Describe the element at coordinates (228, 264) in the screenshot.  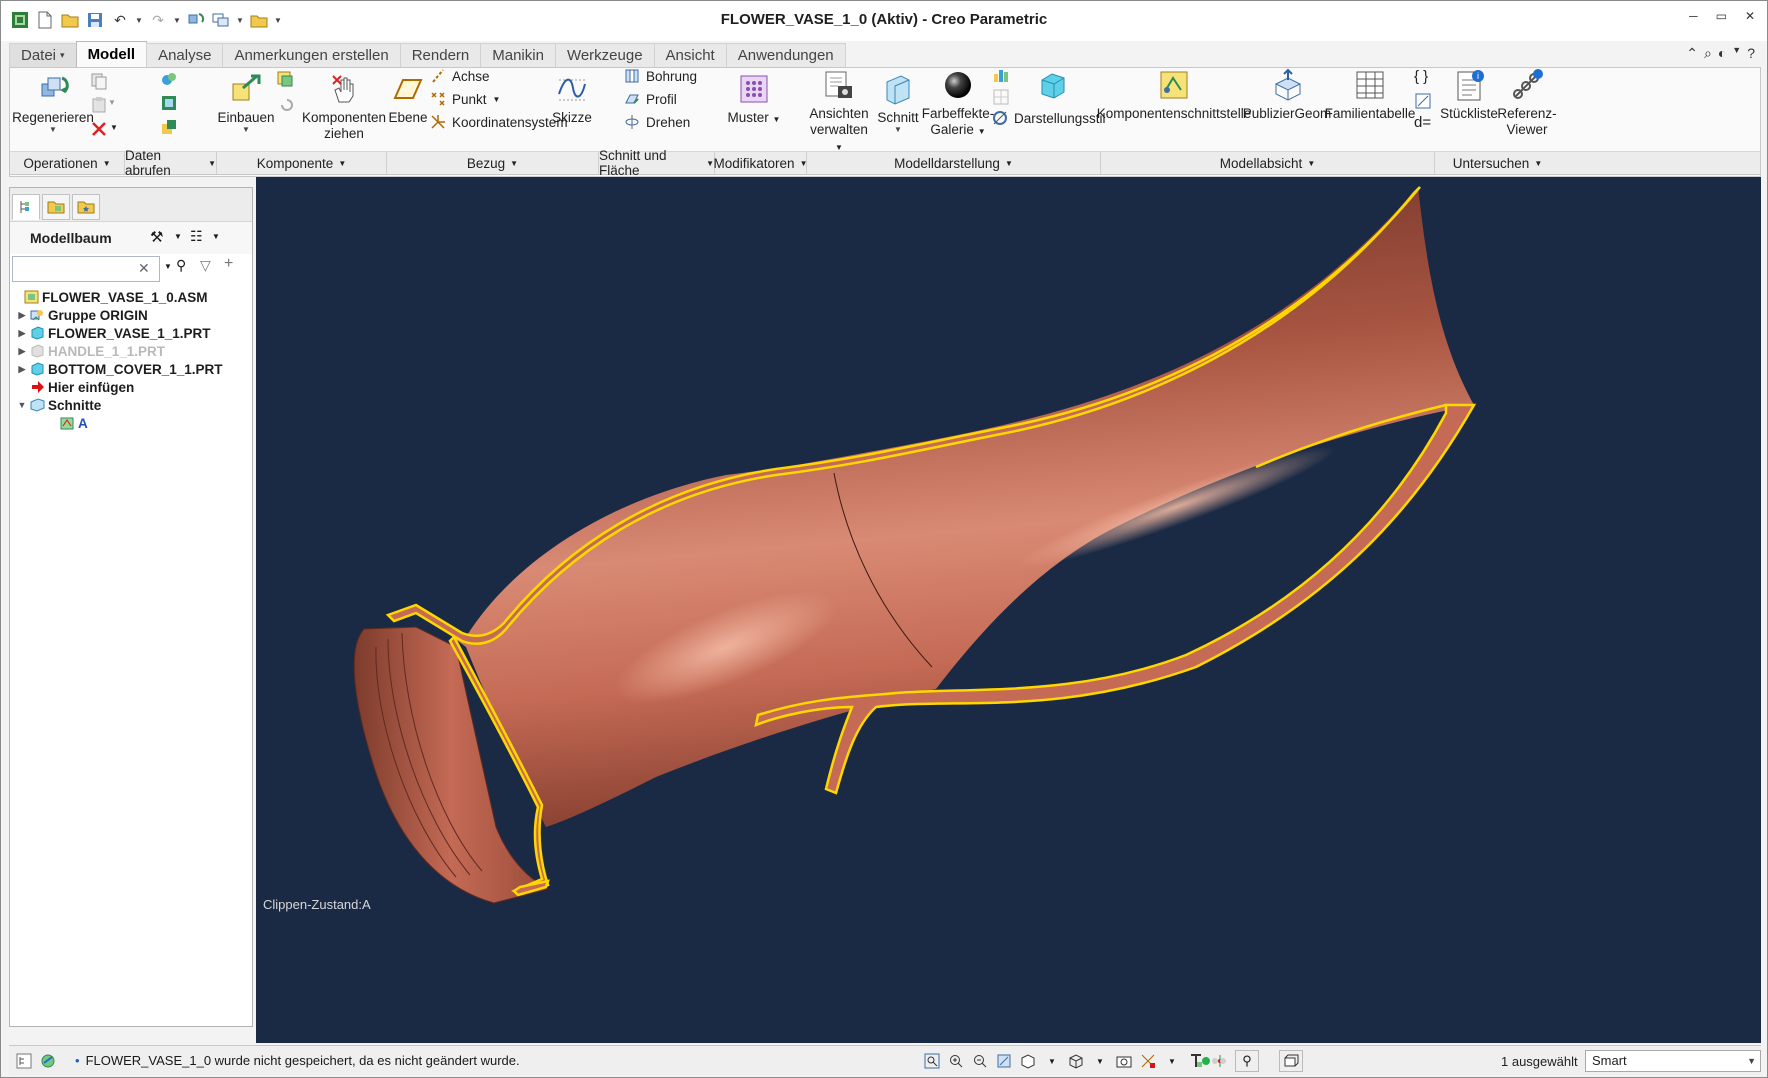
I see `add-column-icon: +` at that location.